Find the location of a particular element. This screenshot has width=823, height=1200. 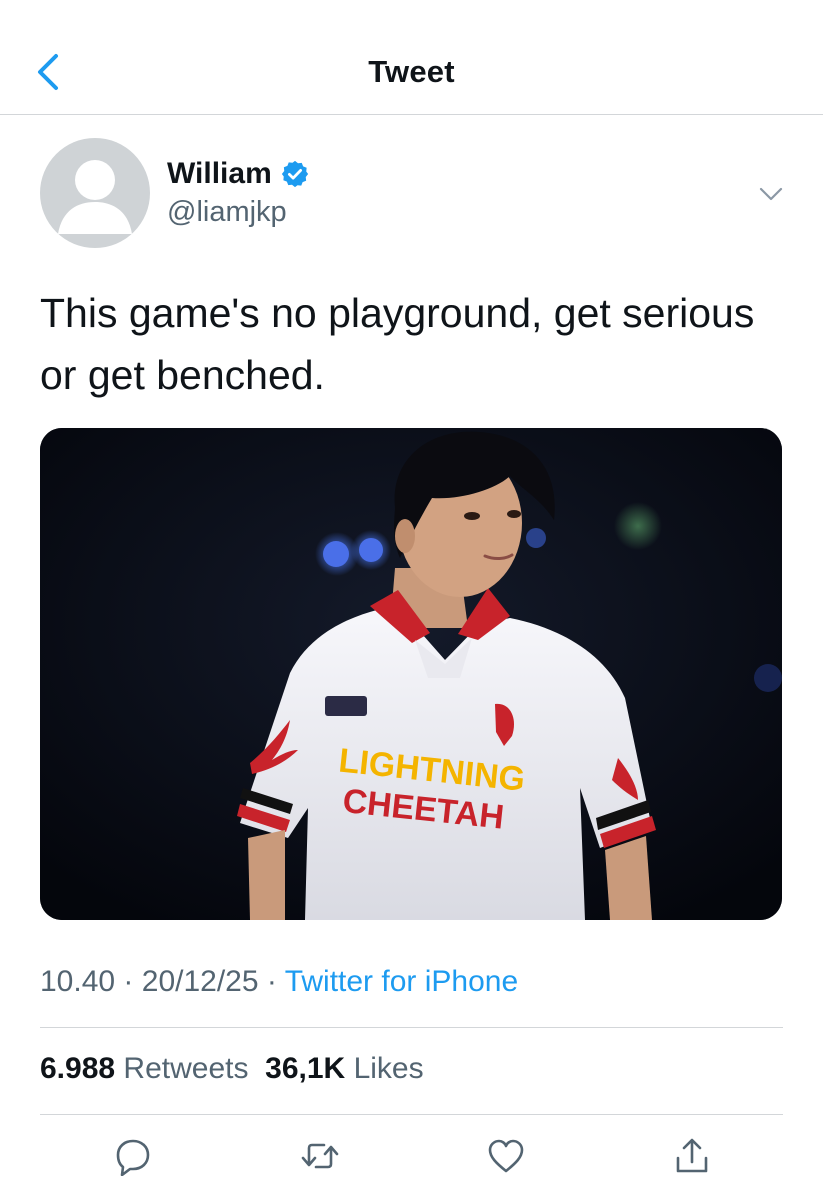

display-name-text: William is located at coordinates (219, 173).